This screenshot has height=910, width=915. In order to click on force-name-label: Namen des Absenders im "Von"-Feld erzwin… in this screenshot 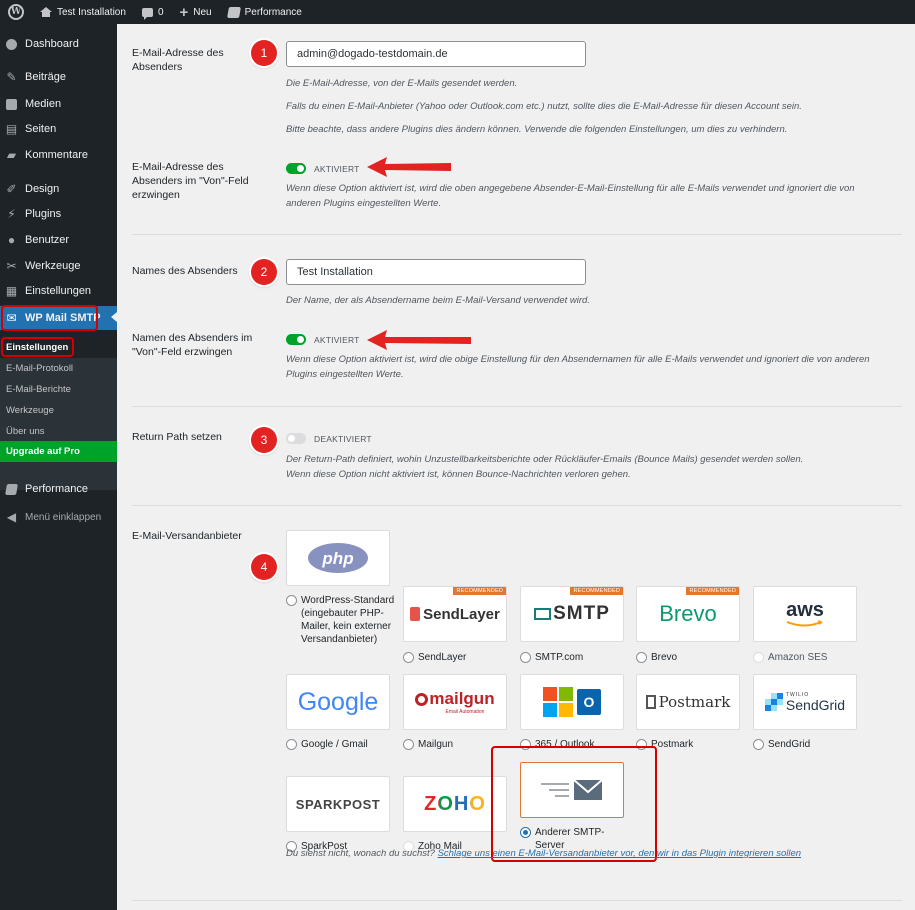, I will do `click(192, 345)`.